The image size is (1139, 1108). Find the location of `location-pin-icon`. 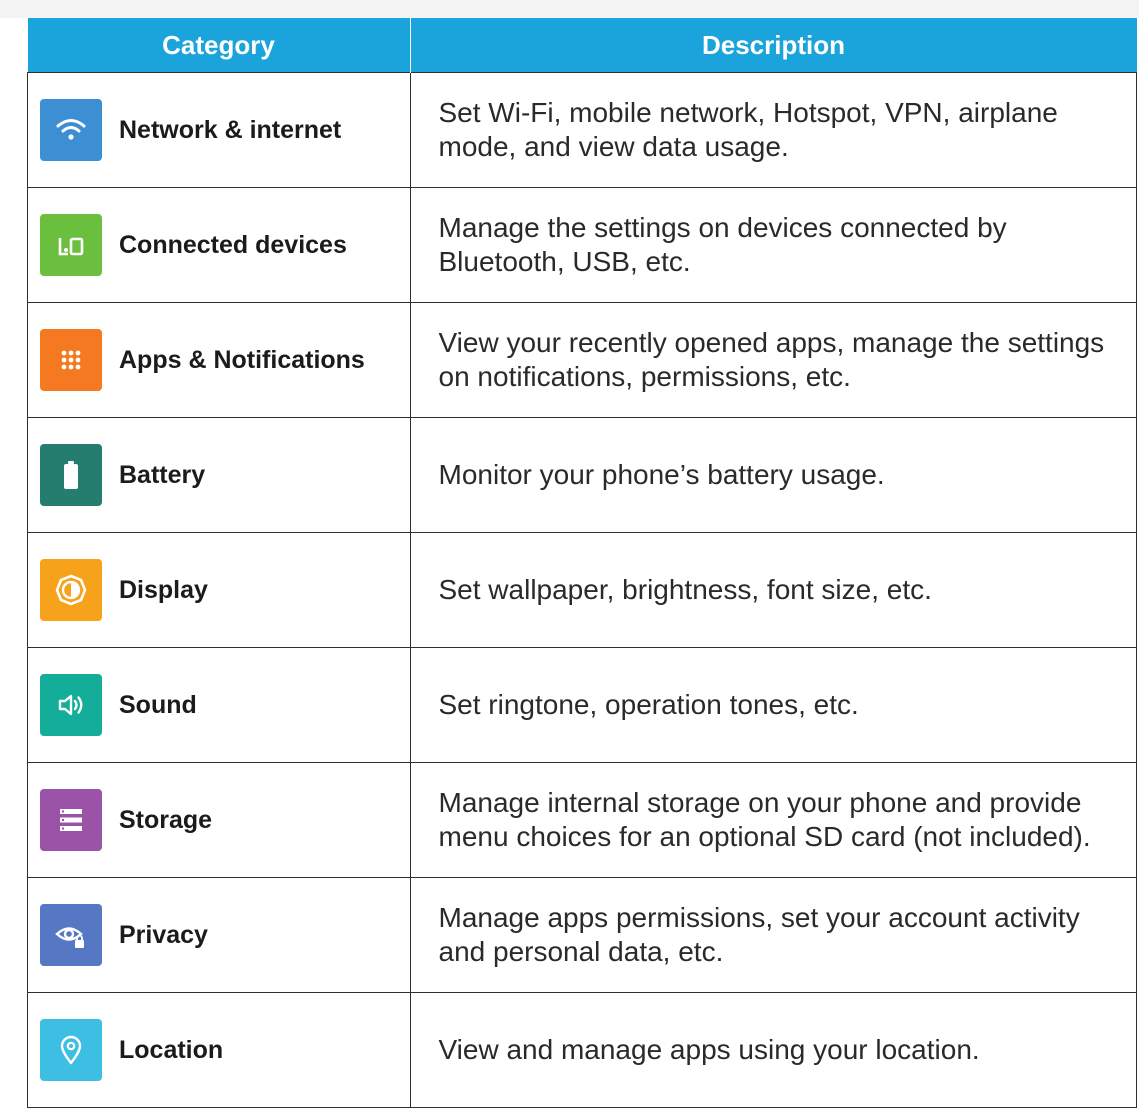

location-pin-icon is located at coordinates (71, 1050).